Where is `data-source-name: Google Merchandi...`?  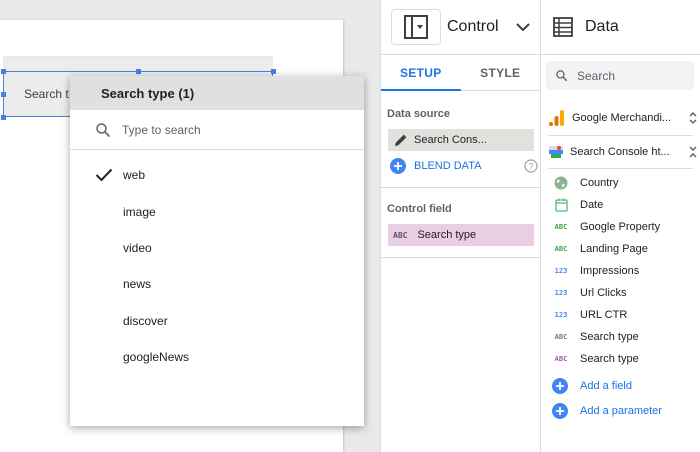 data-source-name: Google Merchandi... is located at coordinates (622, 118).